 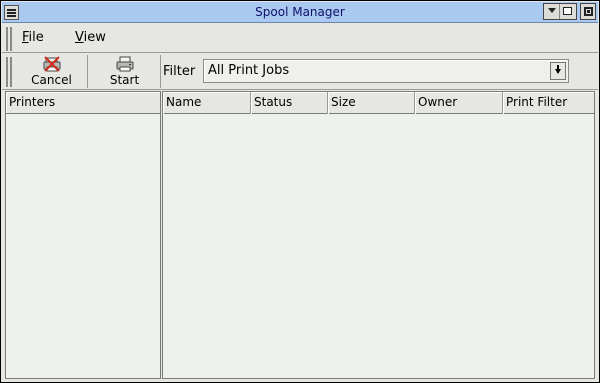 I want to click on start-label: Start, so click(x=124, y=80).